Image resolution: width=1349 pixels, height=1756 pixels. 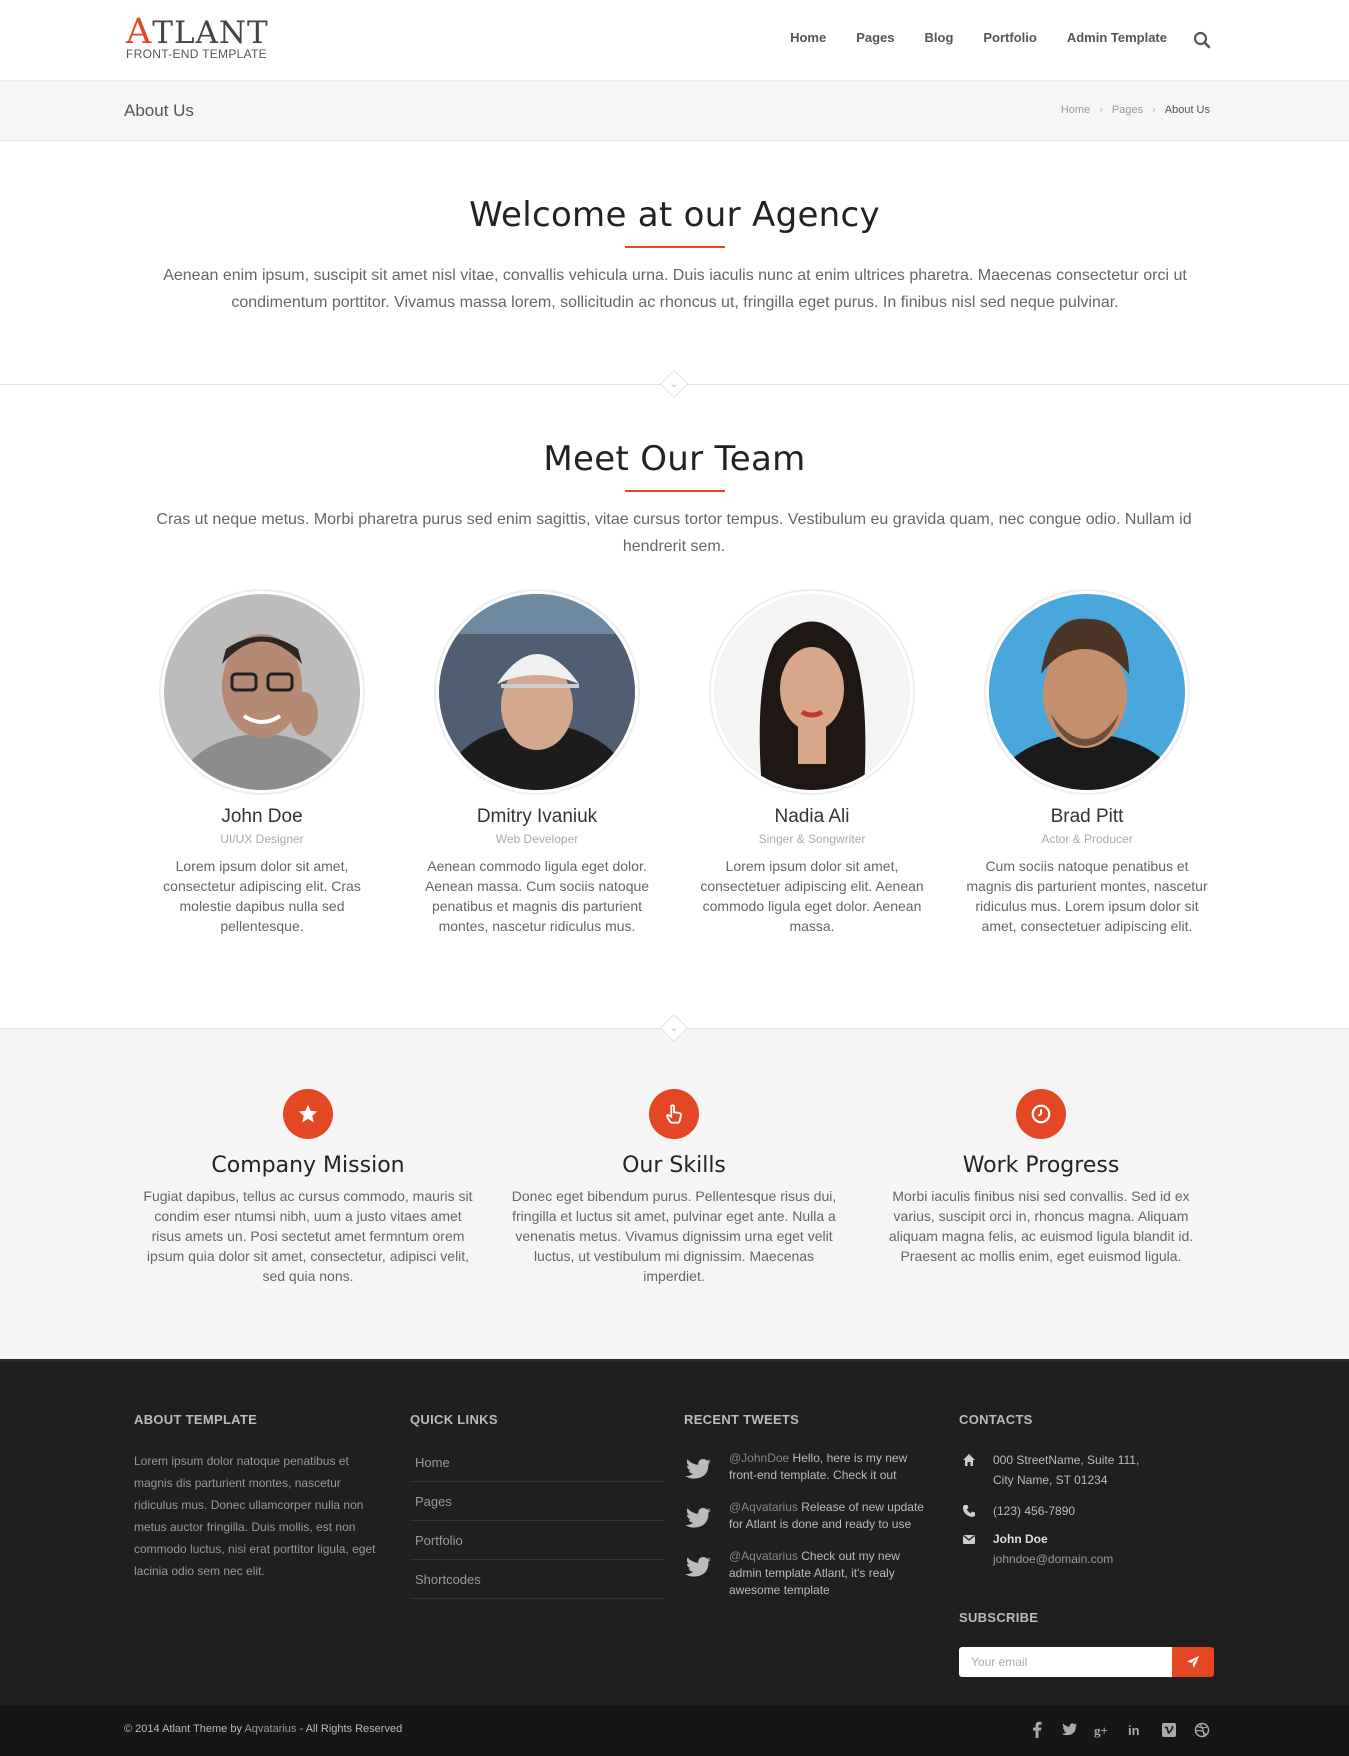 I want to click on vimeo-icon, so click(x=1168, y=1729).